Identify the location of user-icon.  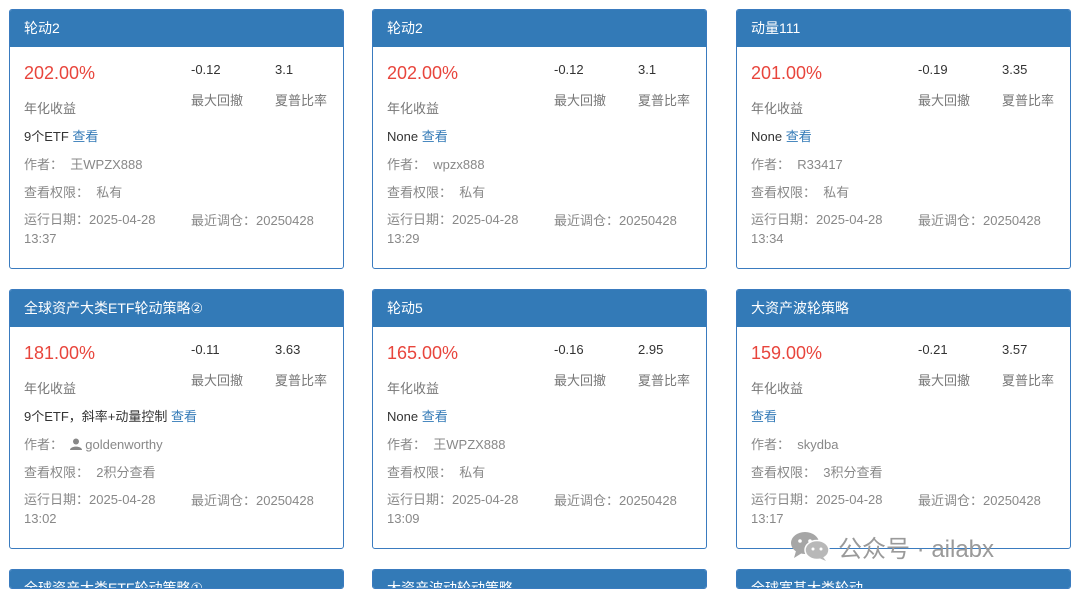
(76, 444).